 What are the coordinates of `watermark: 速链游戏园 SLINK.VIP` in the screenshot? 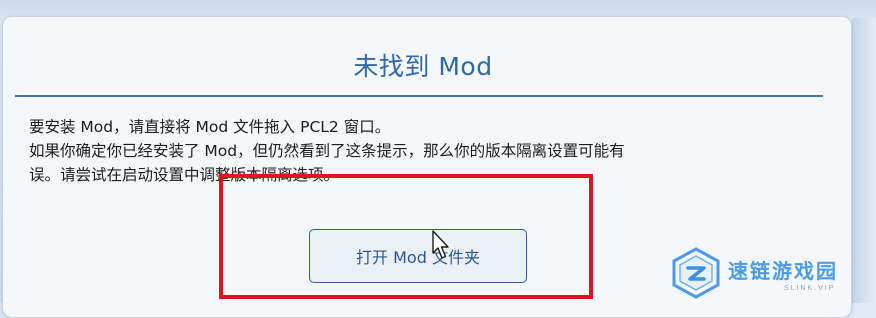 It's located at (768, 273).